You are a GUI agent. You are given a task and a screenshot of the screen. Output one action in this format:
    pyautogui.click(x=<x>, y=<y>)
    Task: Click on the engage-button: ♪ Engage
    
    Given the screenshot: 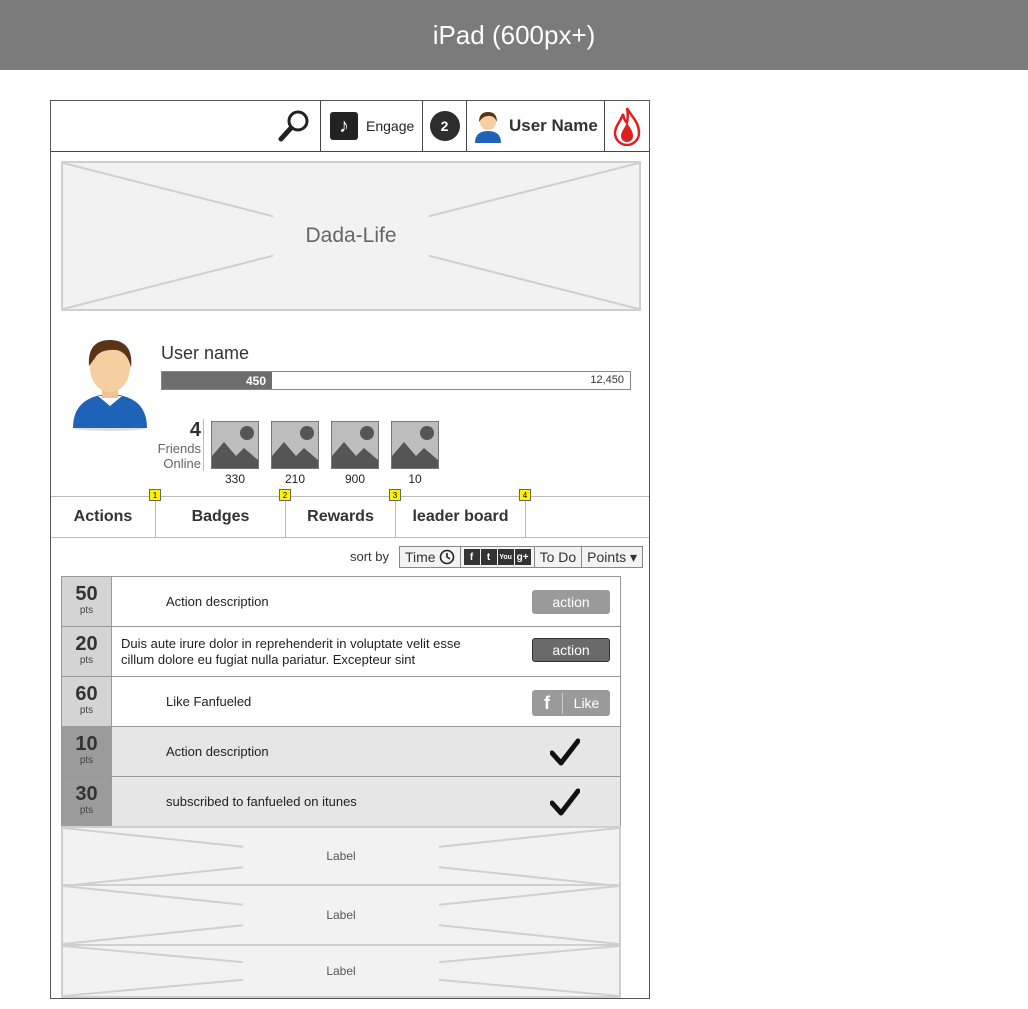 What is the action you would take?
    pyautogui.click(x=371, y=126)
    